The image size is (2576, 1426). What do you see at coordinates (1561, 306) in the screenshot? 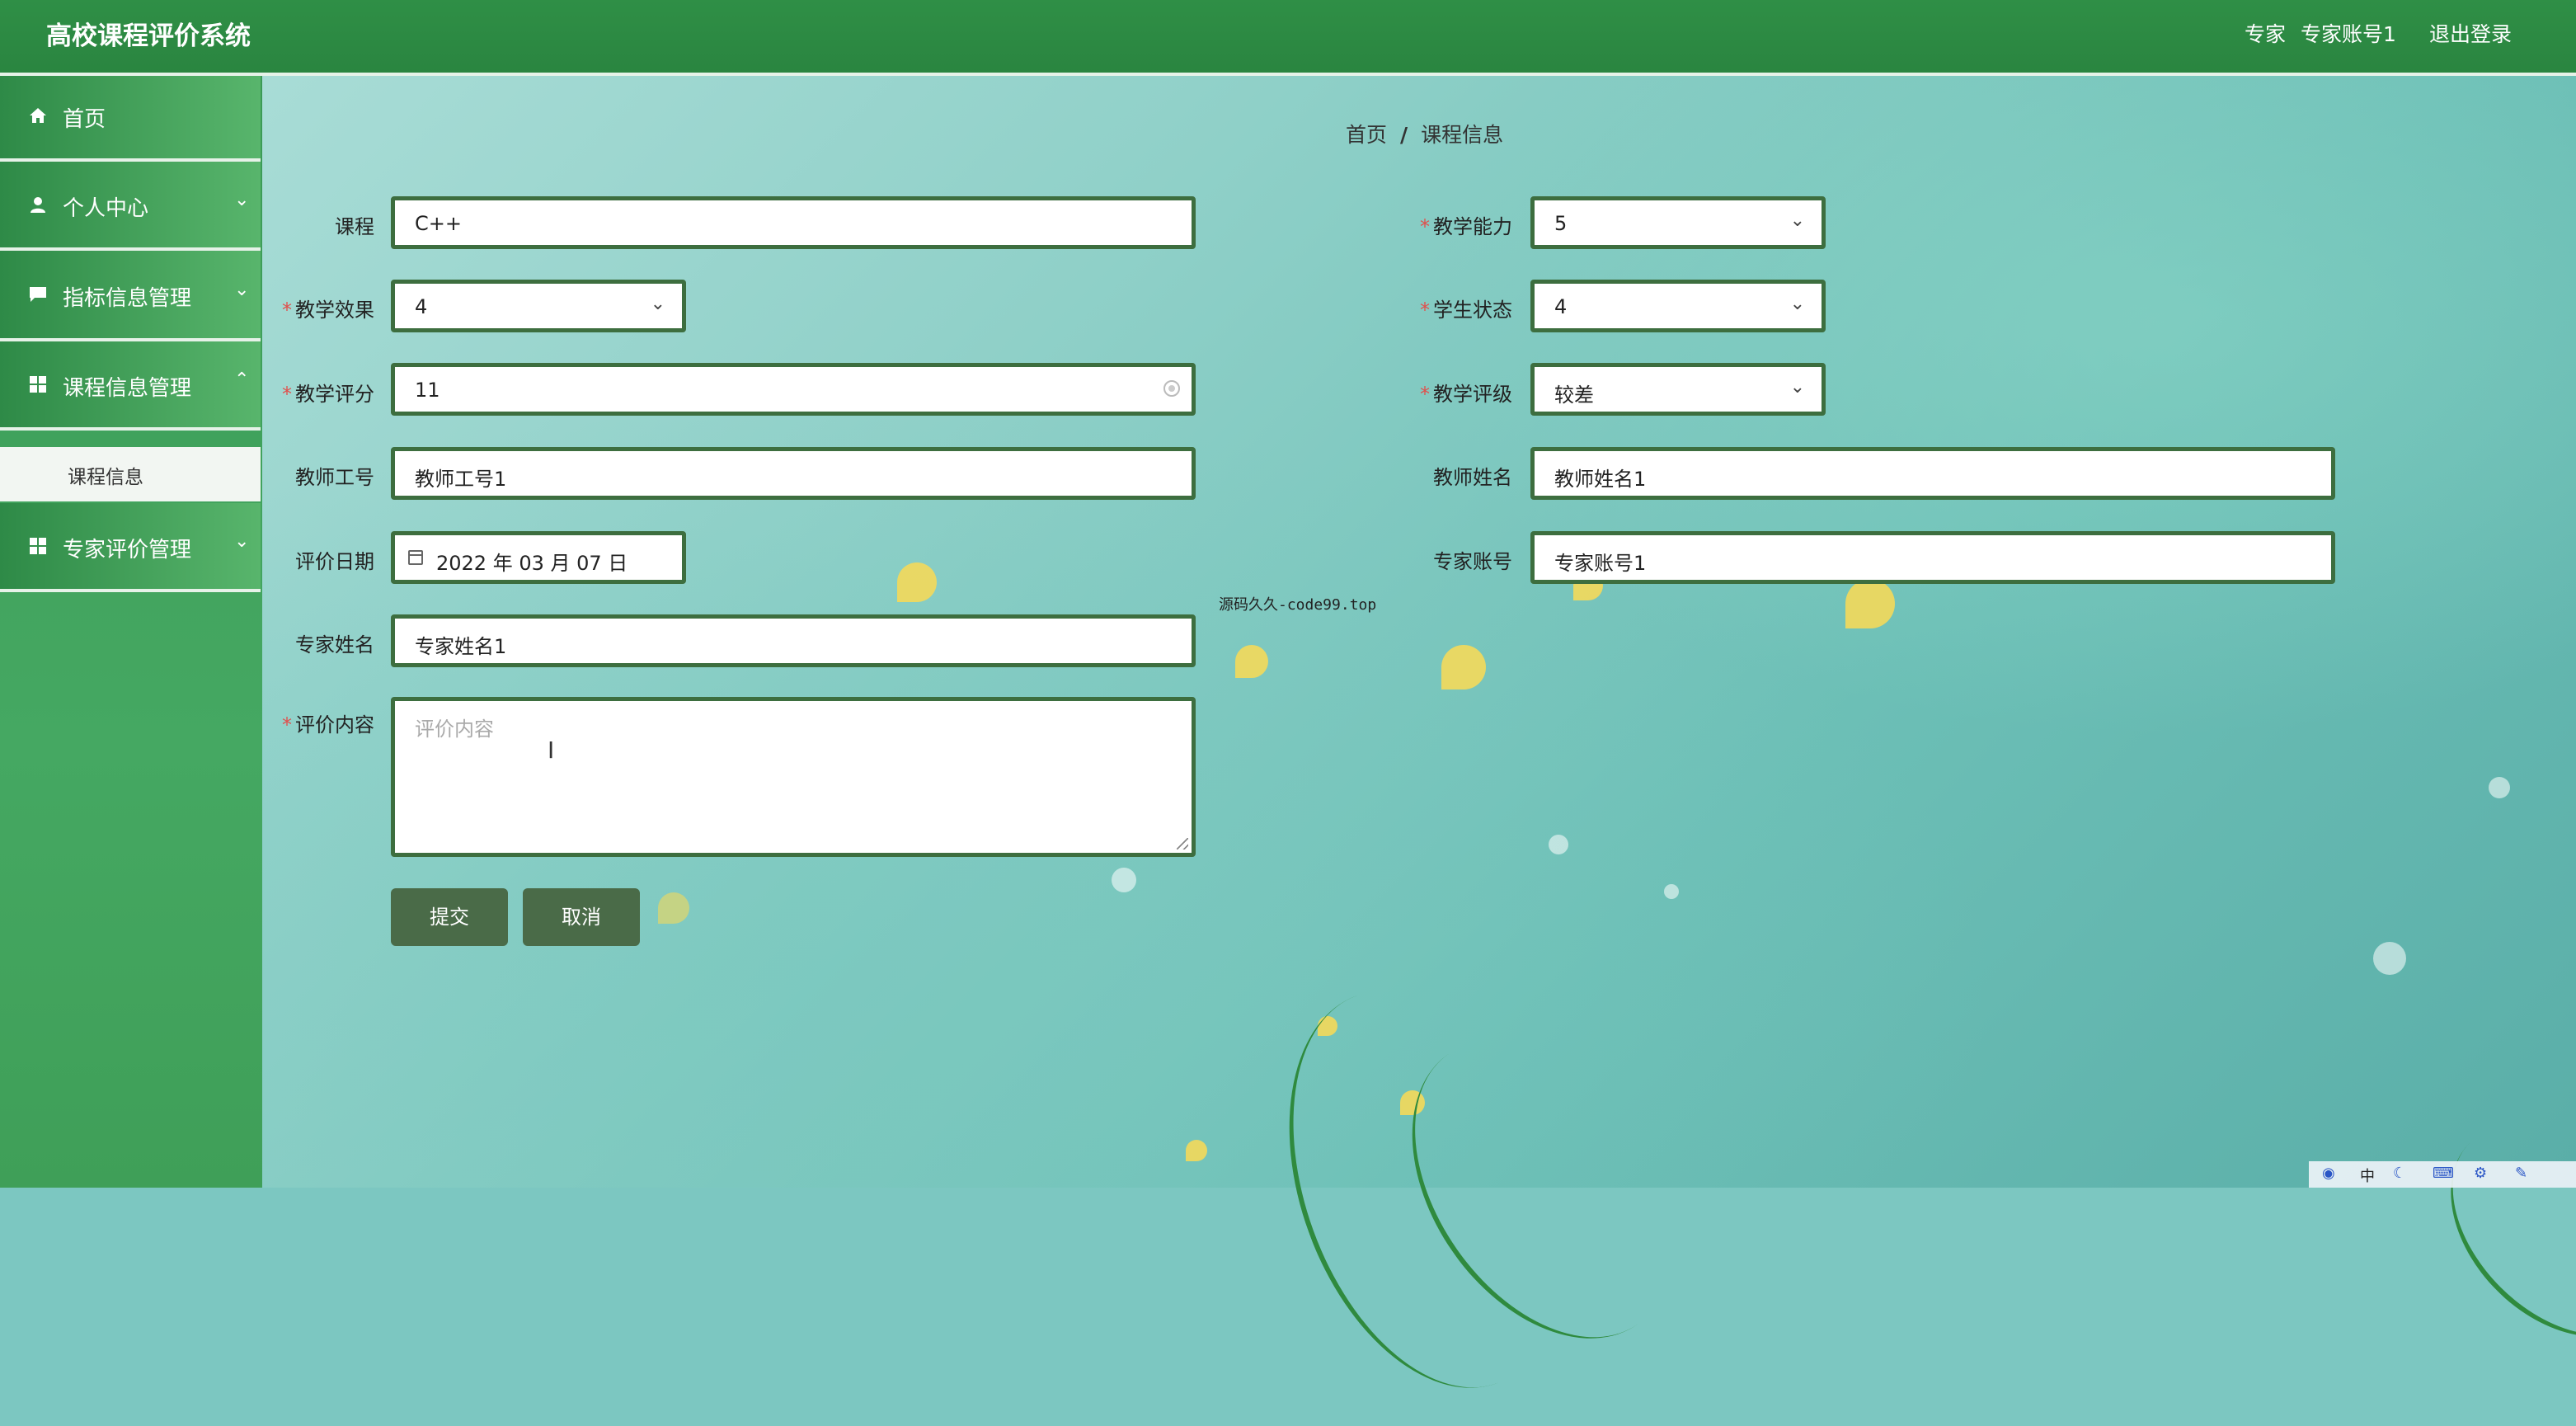
I see `student-state-value: 4` at bounding box center [1561, 306].